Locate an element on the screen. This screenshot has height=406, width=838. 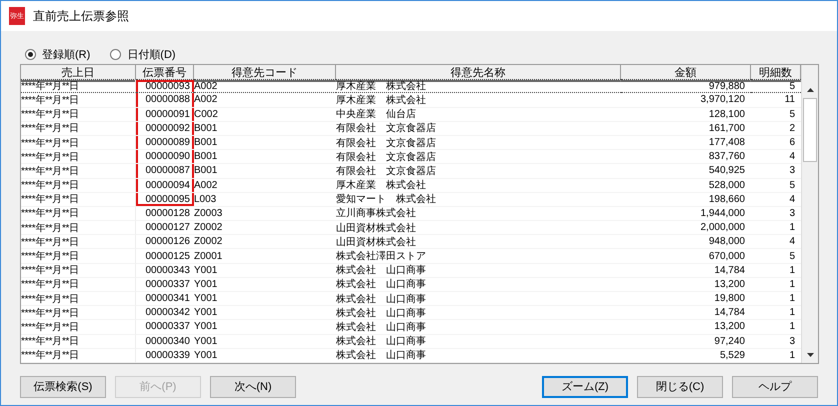
amount-cell: 161,700 is located at coordinates (686, 129).